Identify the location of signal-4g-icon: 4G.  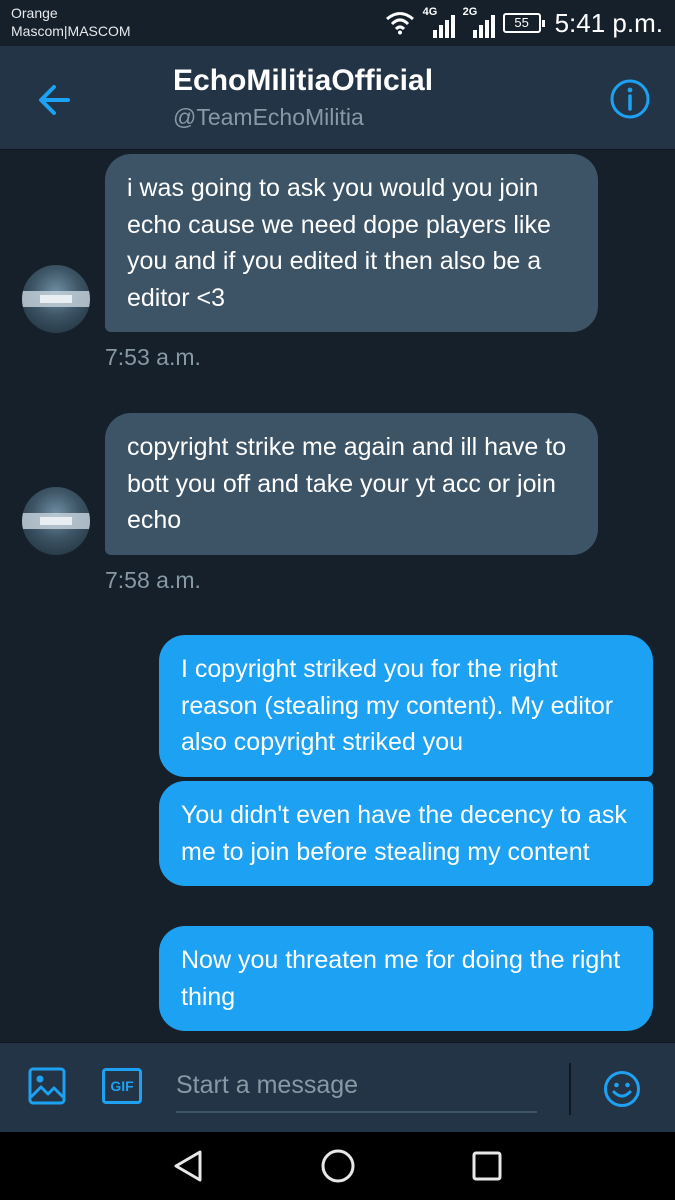
(439, 22).